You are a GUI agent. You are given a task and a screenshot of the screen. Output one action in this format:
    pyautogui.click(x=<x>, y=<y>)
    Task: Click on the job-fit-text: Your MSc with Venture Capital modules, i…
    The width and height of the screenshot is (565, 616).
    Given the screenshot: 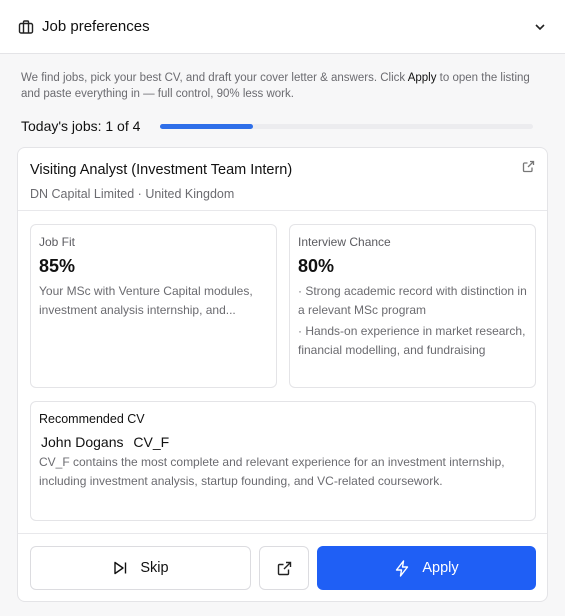 What is the action you would take?
    pyautogui.click(x=146, y=300)
    